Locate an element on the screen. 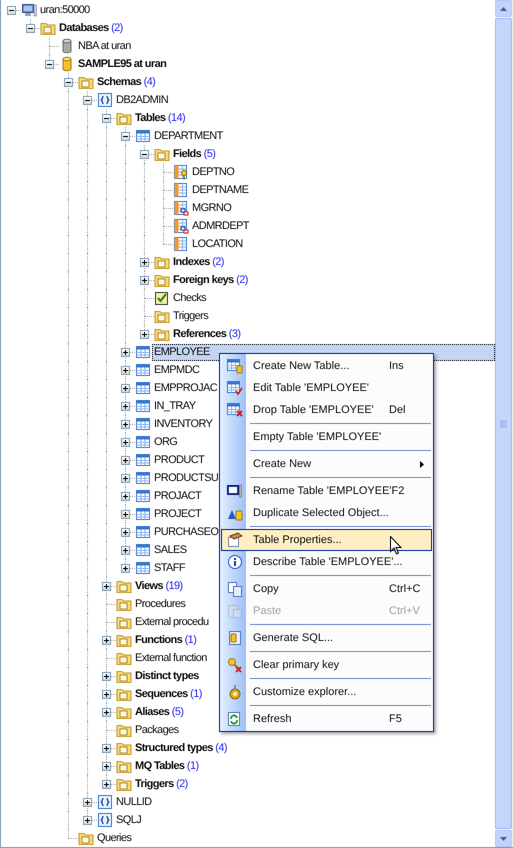  tree-item: STAFF is located at coordinates (170, 568).